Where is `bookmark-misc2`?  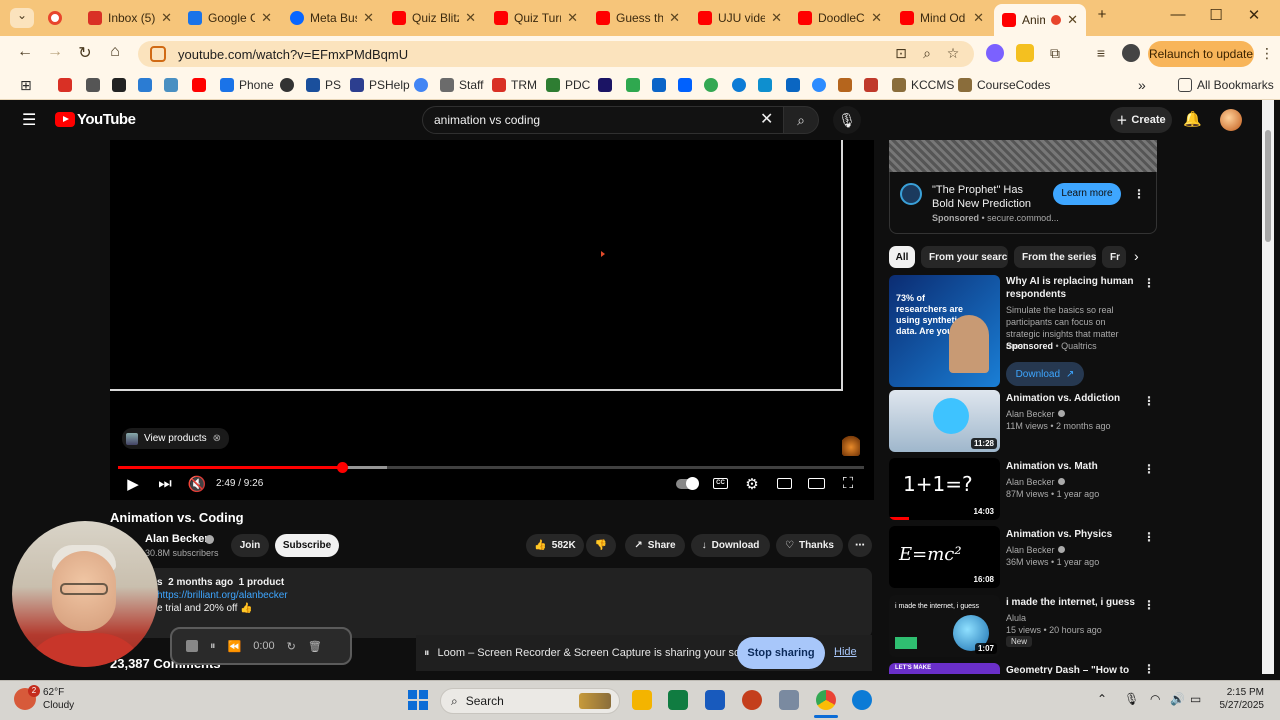
bookmark-misc2 is located at coordinates (871, 85).